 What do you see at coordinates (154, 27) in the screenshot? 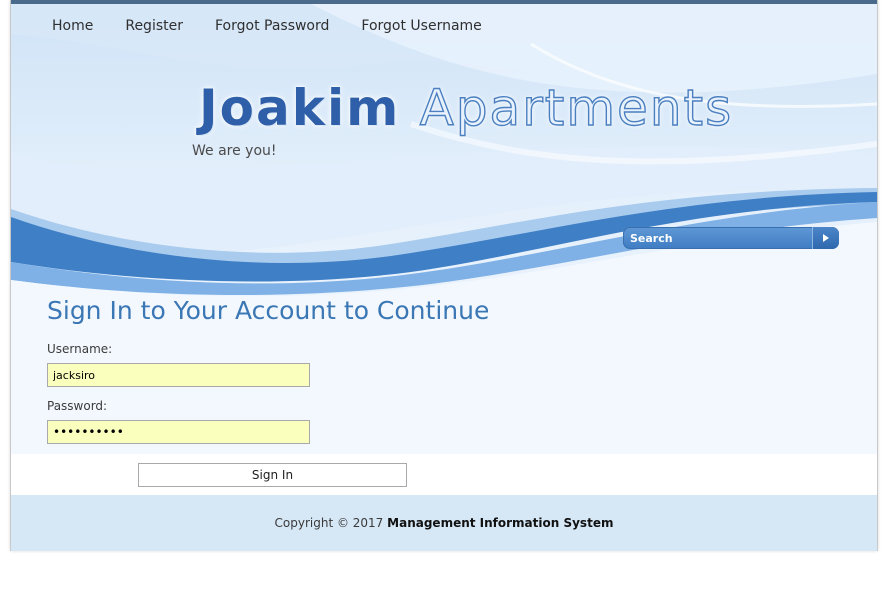
I see `nav-register-link: Register` at bounding box center [154, 27].